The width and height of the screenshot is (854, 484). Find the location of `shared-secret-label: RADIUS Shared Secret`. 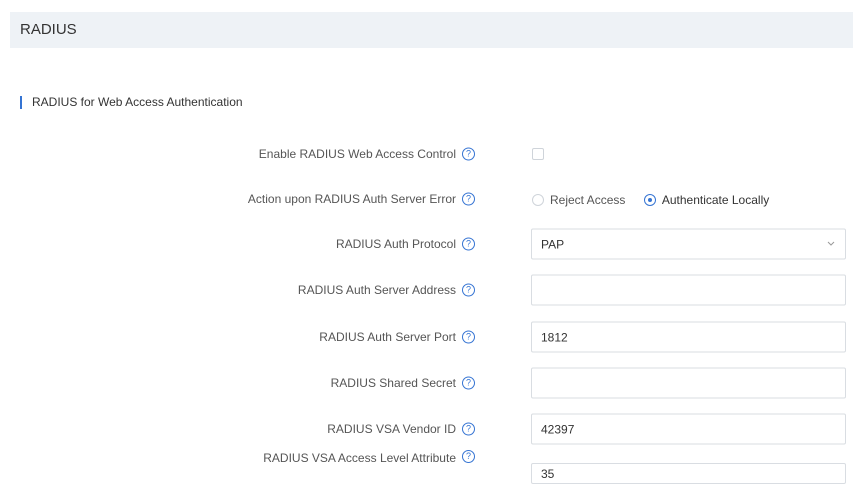

shared-secret-label: RADIUS Shared Secret is located at coordinates (393, 383).